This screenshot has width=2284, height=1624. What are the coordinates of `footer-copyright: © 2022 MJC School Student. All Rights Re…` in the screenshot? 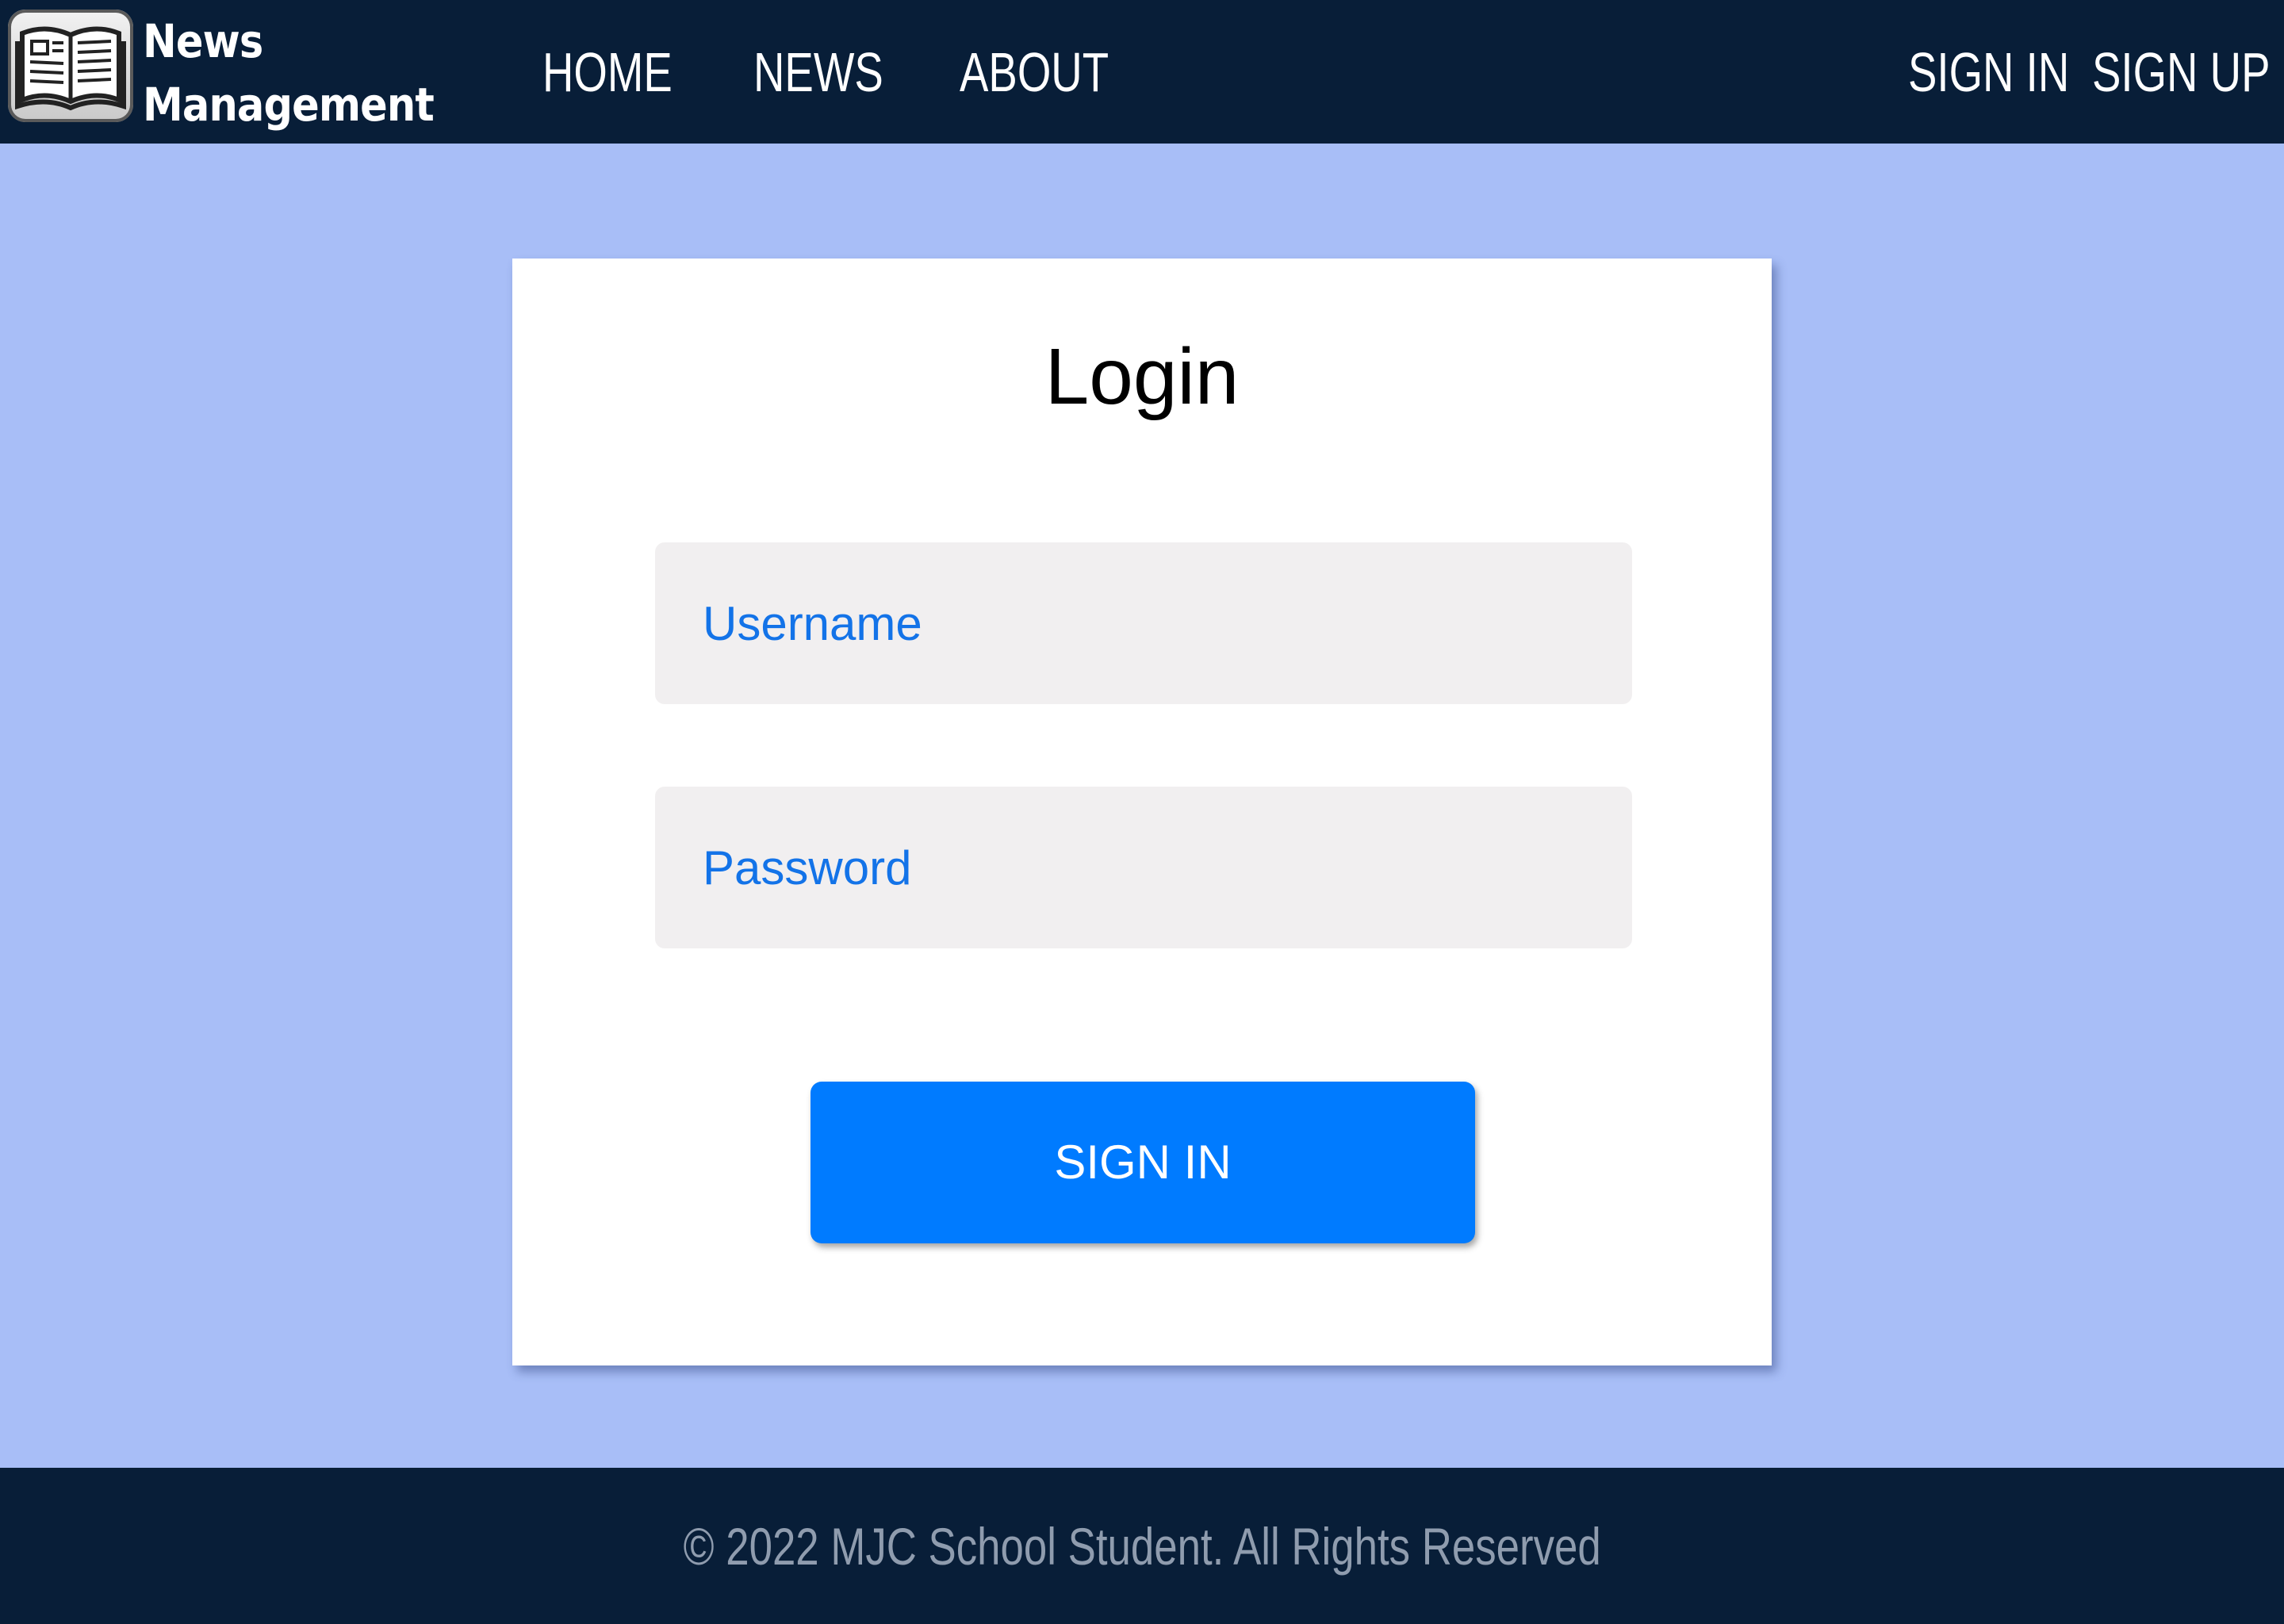 It's located at (1142, 1546).